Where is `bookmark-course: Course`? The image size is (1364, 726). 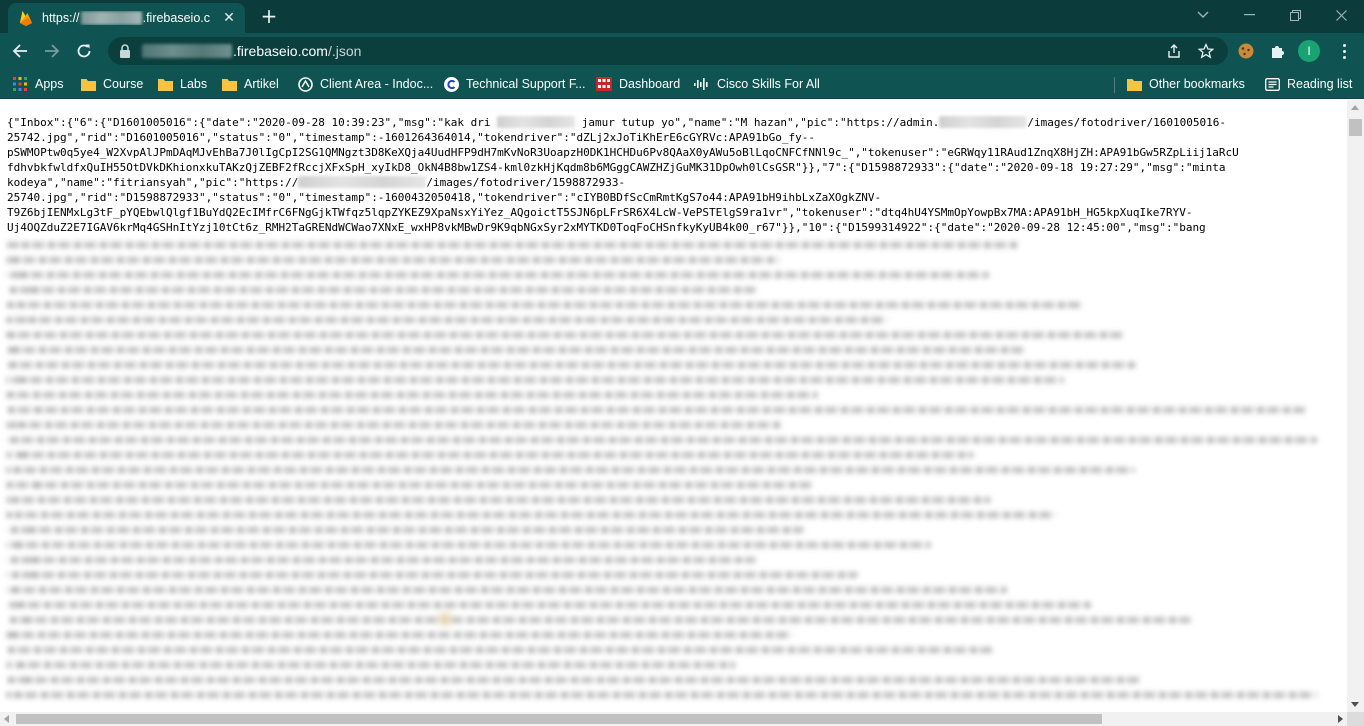 bookmark-course: Course is located at coordinates (111, 84).